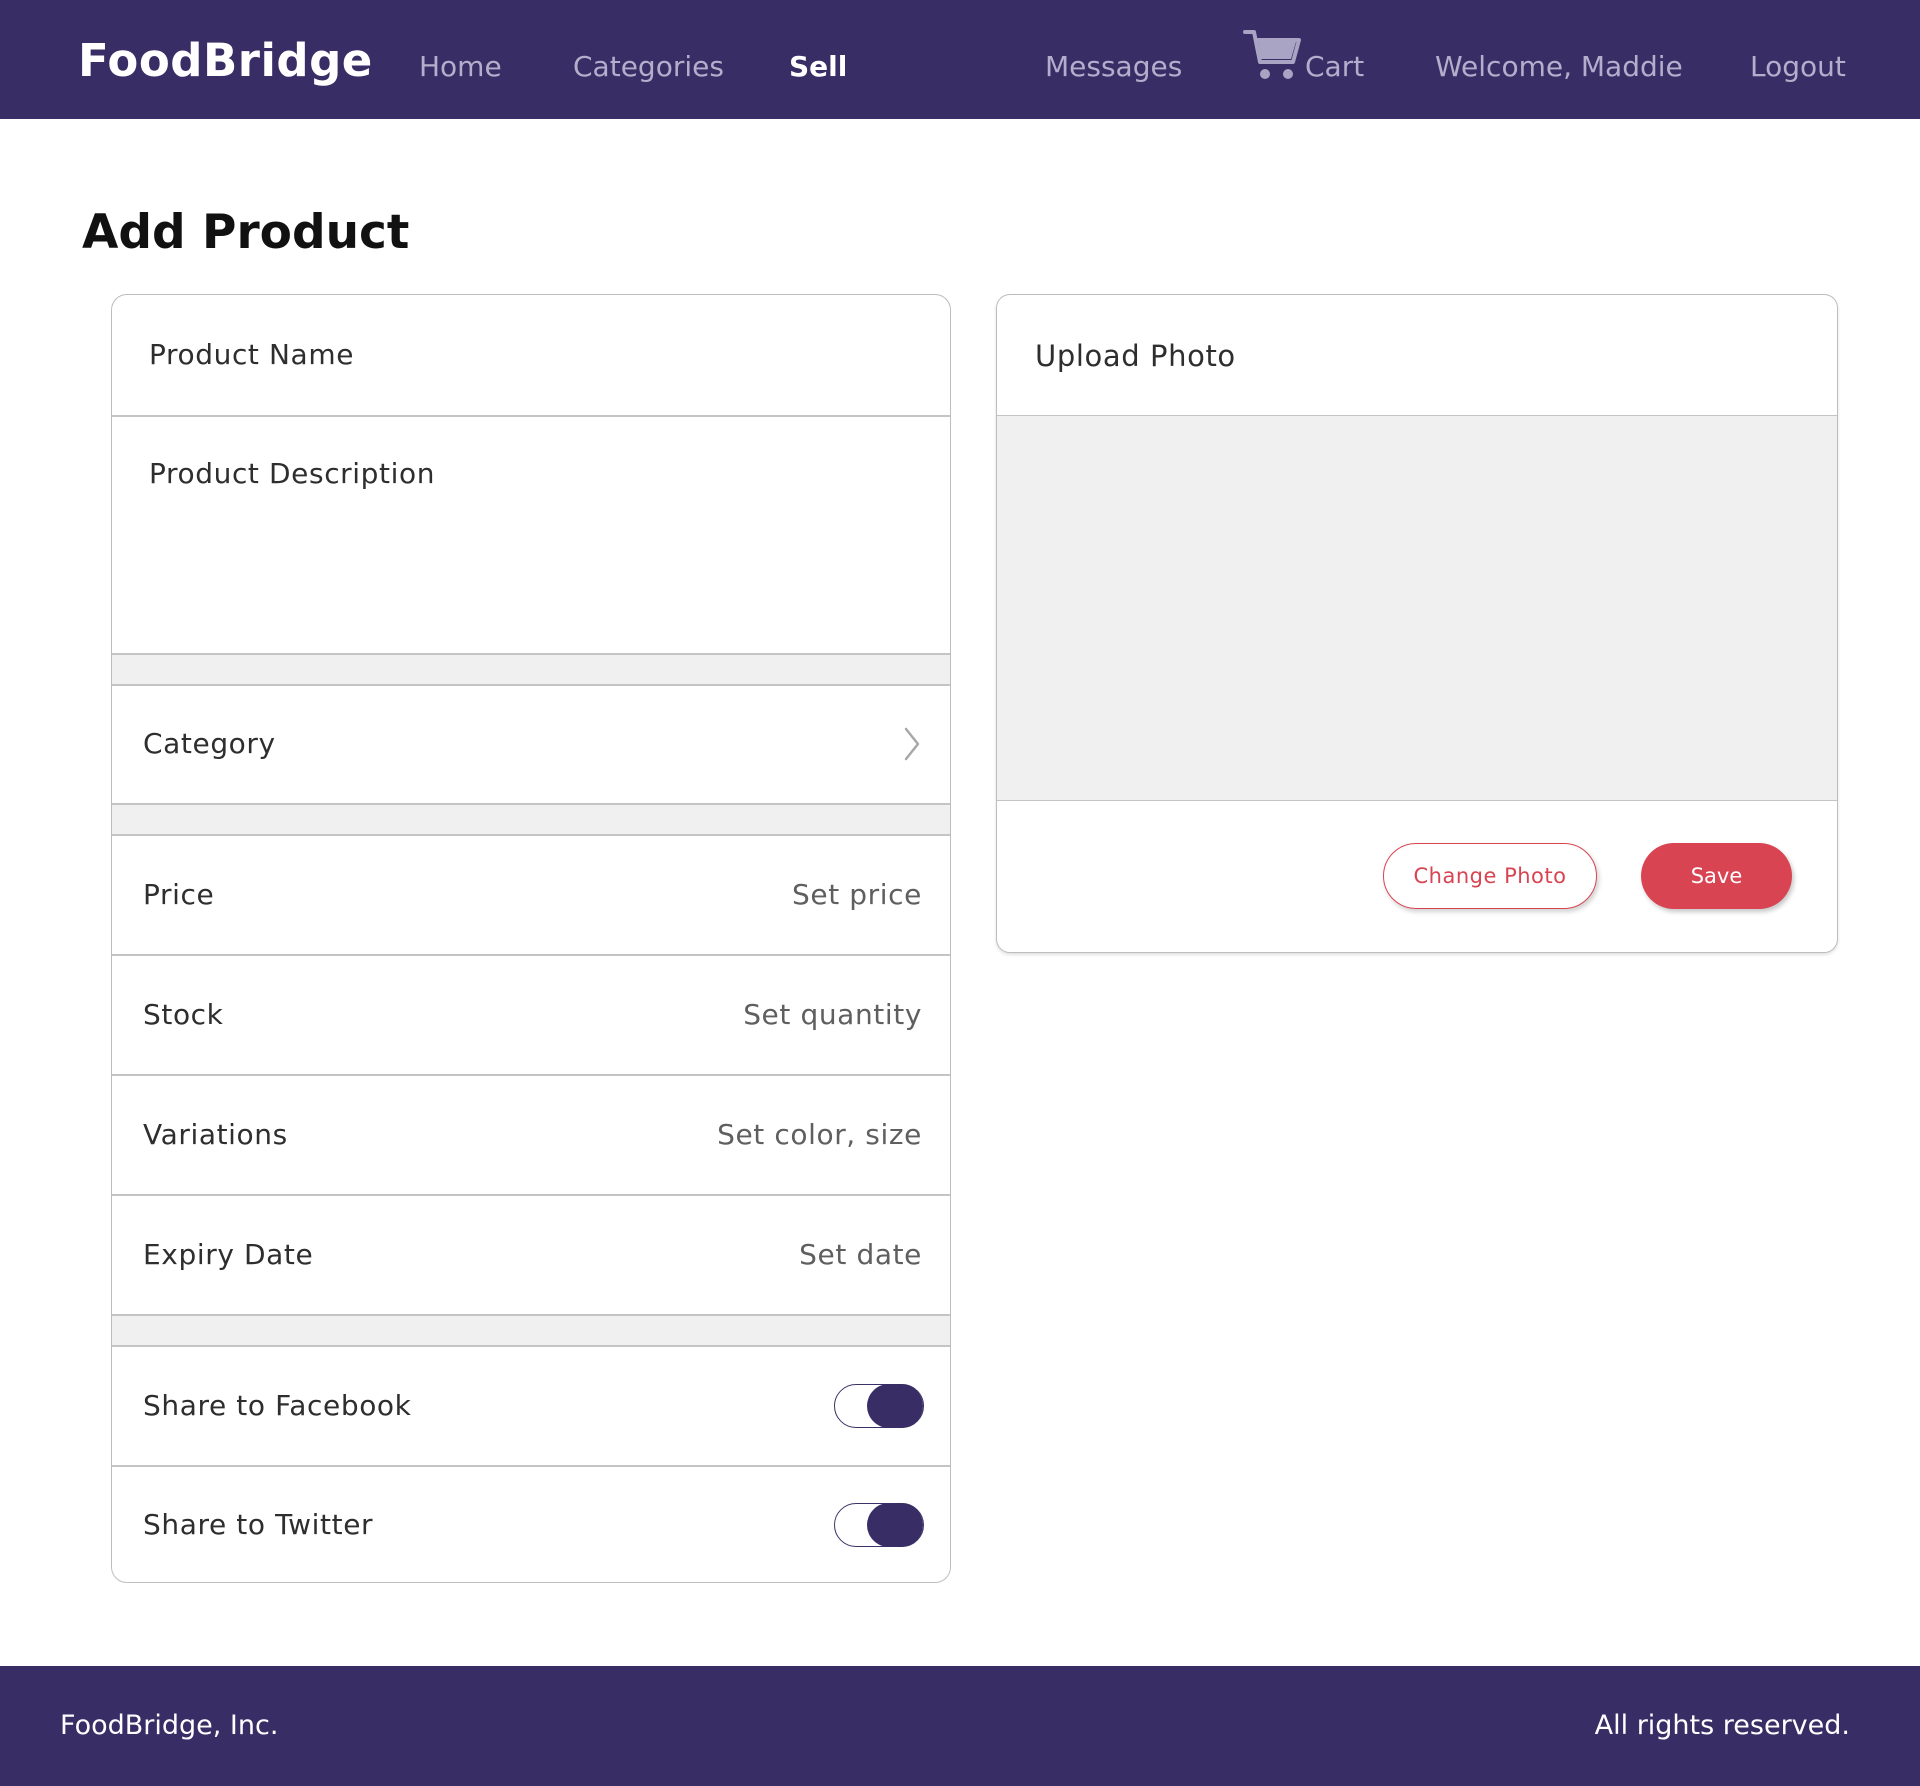 This screenshot has width=1920, height=1786. Describe the element at coordinates (1135, 356) in the screenshot. I see `upload-photo-title: Upload Photo` at that location.